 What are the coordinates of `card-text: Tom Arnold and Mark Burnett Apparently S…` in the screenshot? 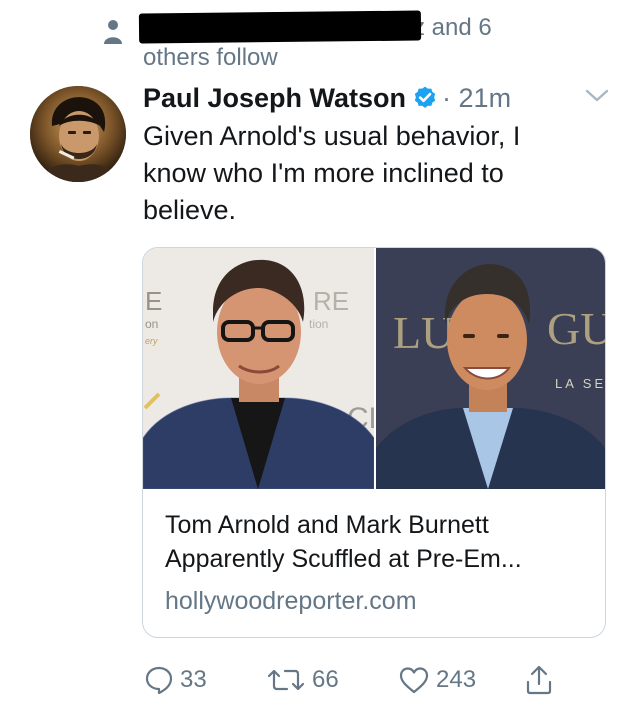 It's located at (380, 562).